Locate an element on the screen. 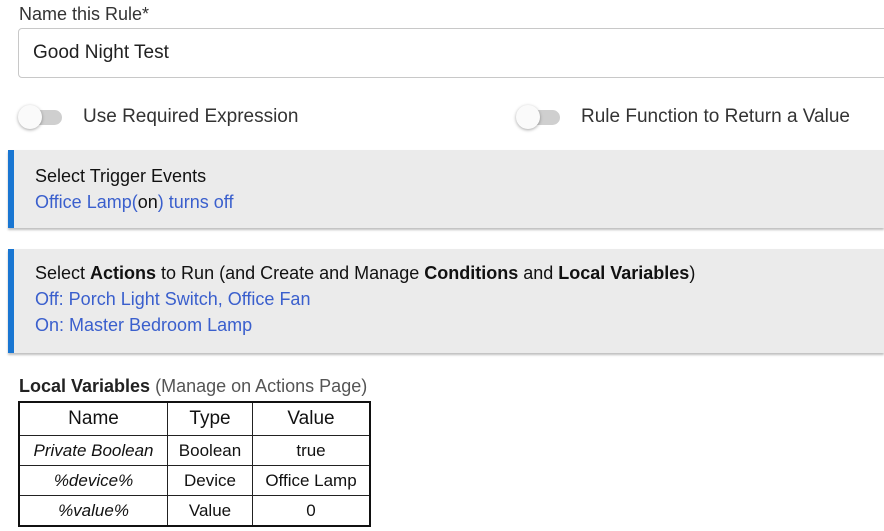 The image size is (884, 531). variable-value: Office Lamp is located at coordinates (311, 480).